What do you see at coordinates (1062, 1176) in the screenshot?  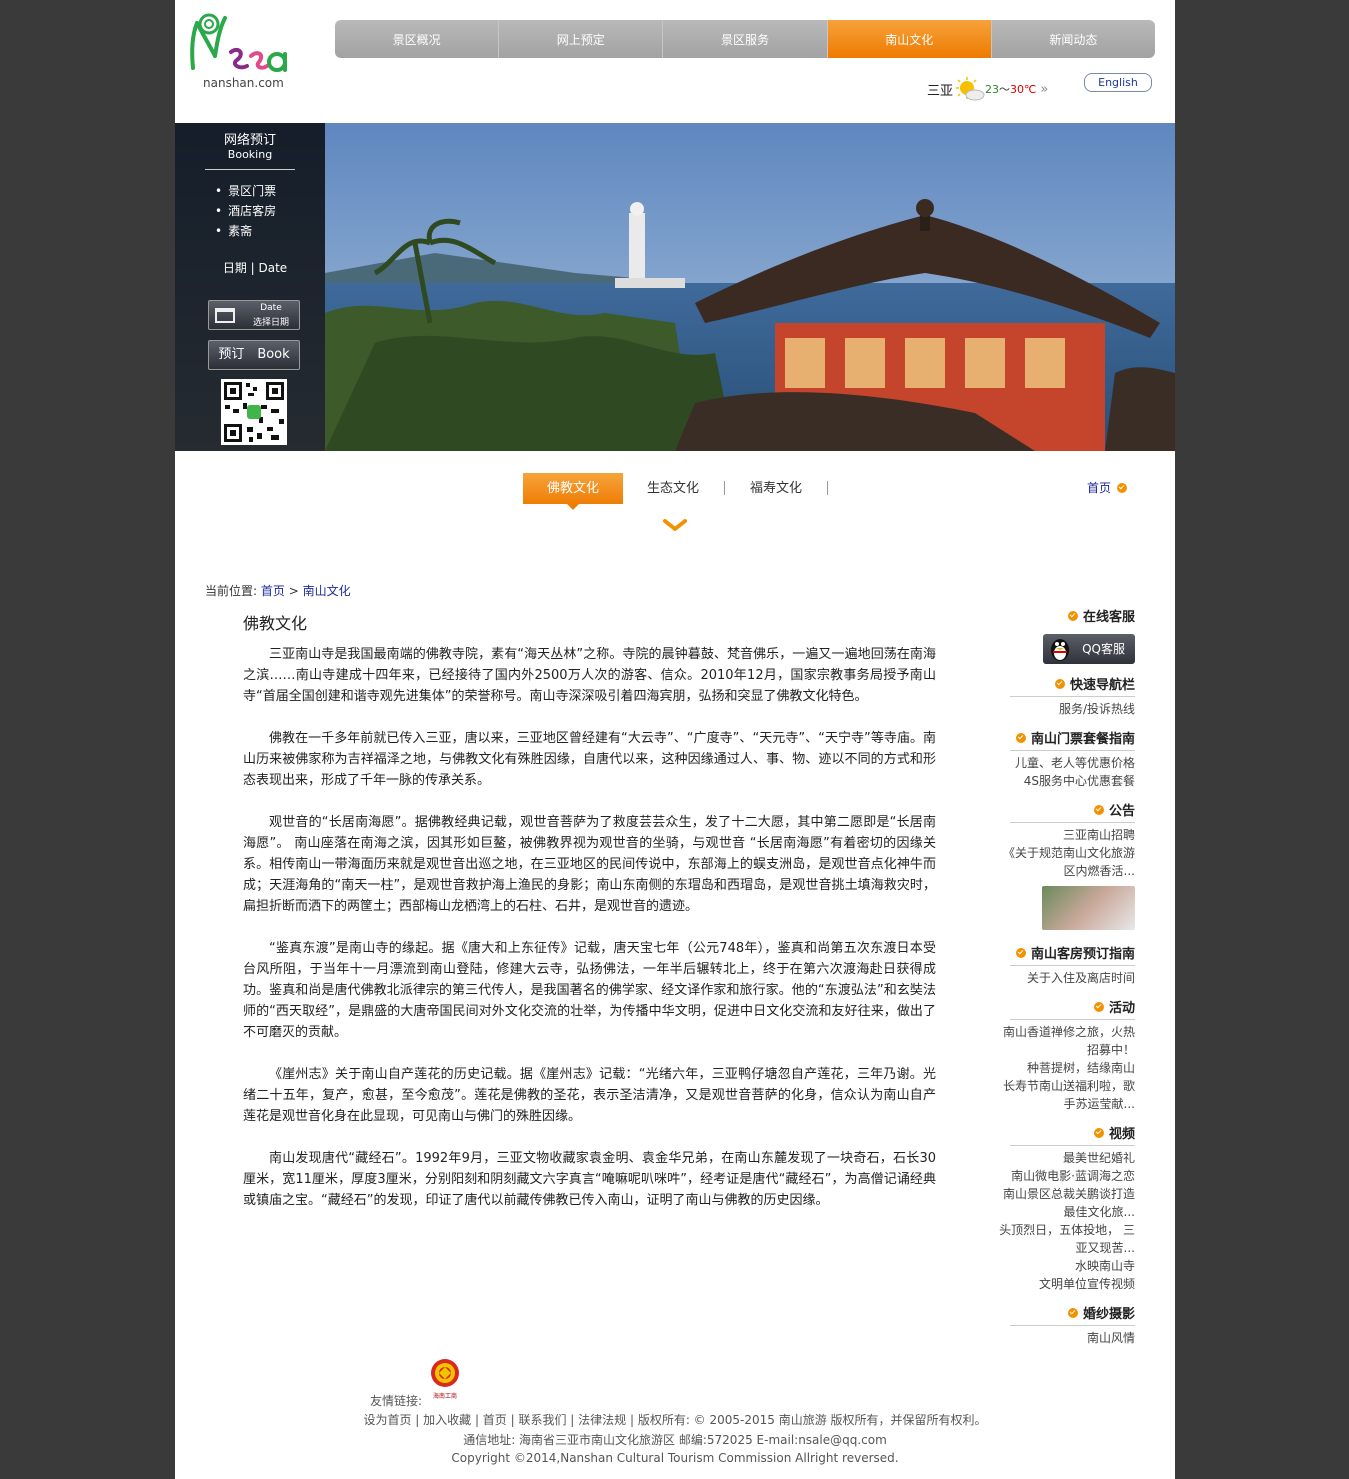 I see `sidebar-link: 南山微电影·蓝调海之恋` at bounding box center [1062, 1176].